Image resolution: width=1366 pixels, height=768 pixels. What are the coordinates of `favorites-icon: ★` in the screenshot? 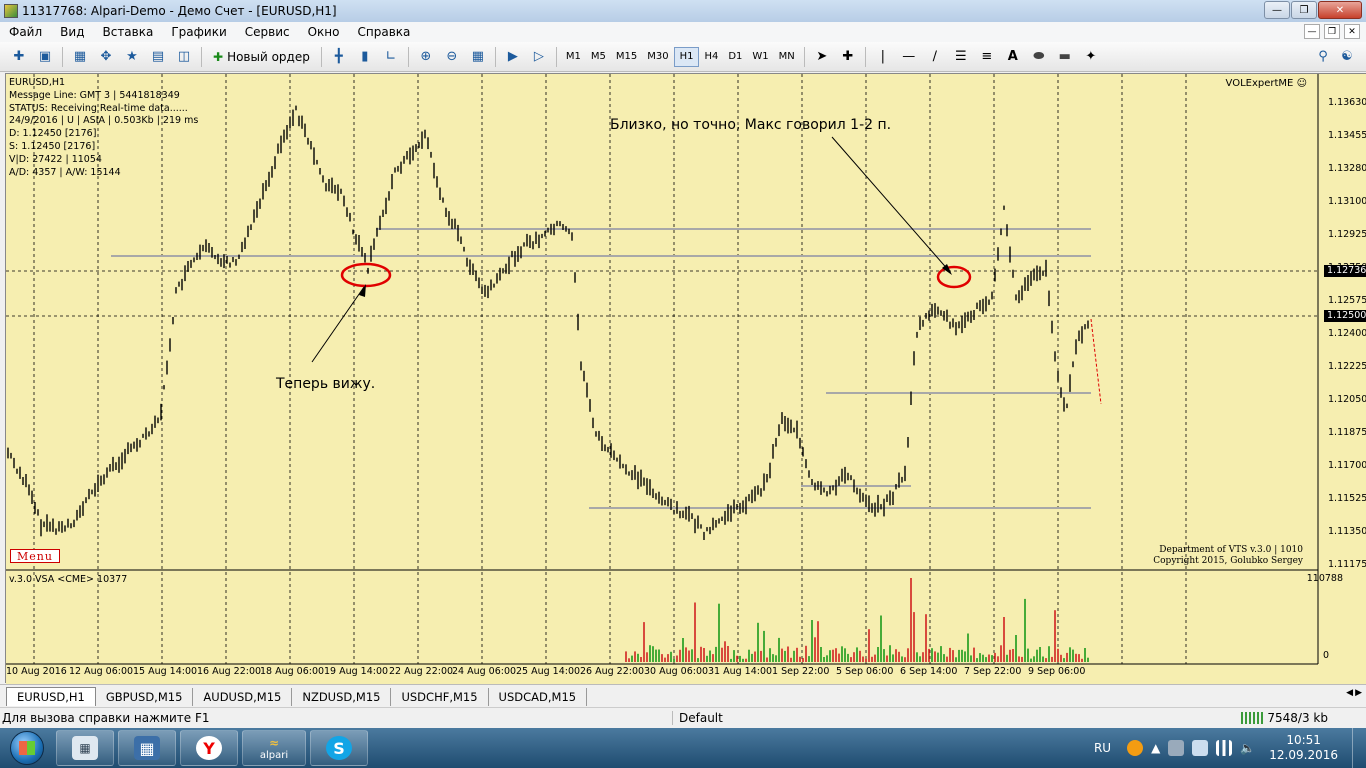 It's located at (132, 57).